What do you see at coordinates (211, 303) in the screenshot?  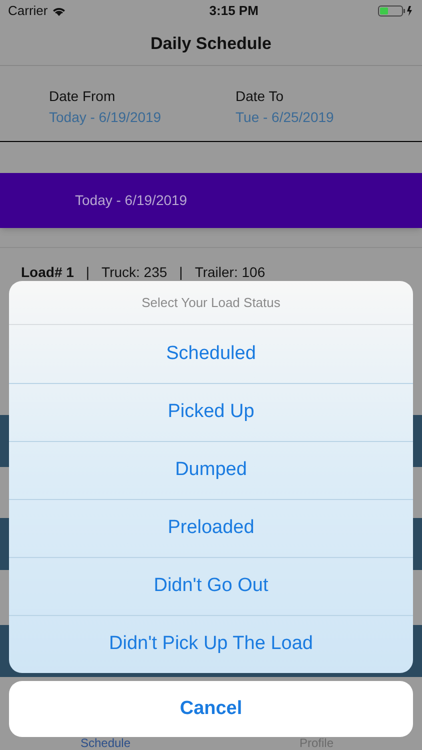 I see `action-sheet-title: Select Your Load Status` at bounding box center [211, 303].